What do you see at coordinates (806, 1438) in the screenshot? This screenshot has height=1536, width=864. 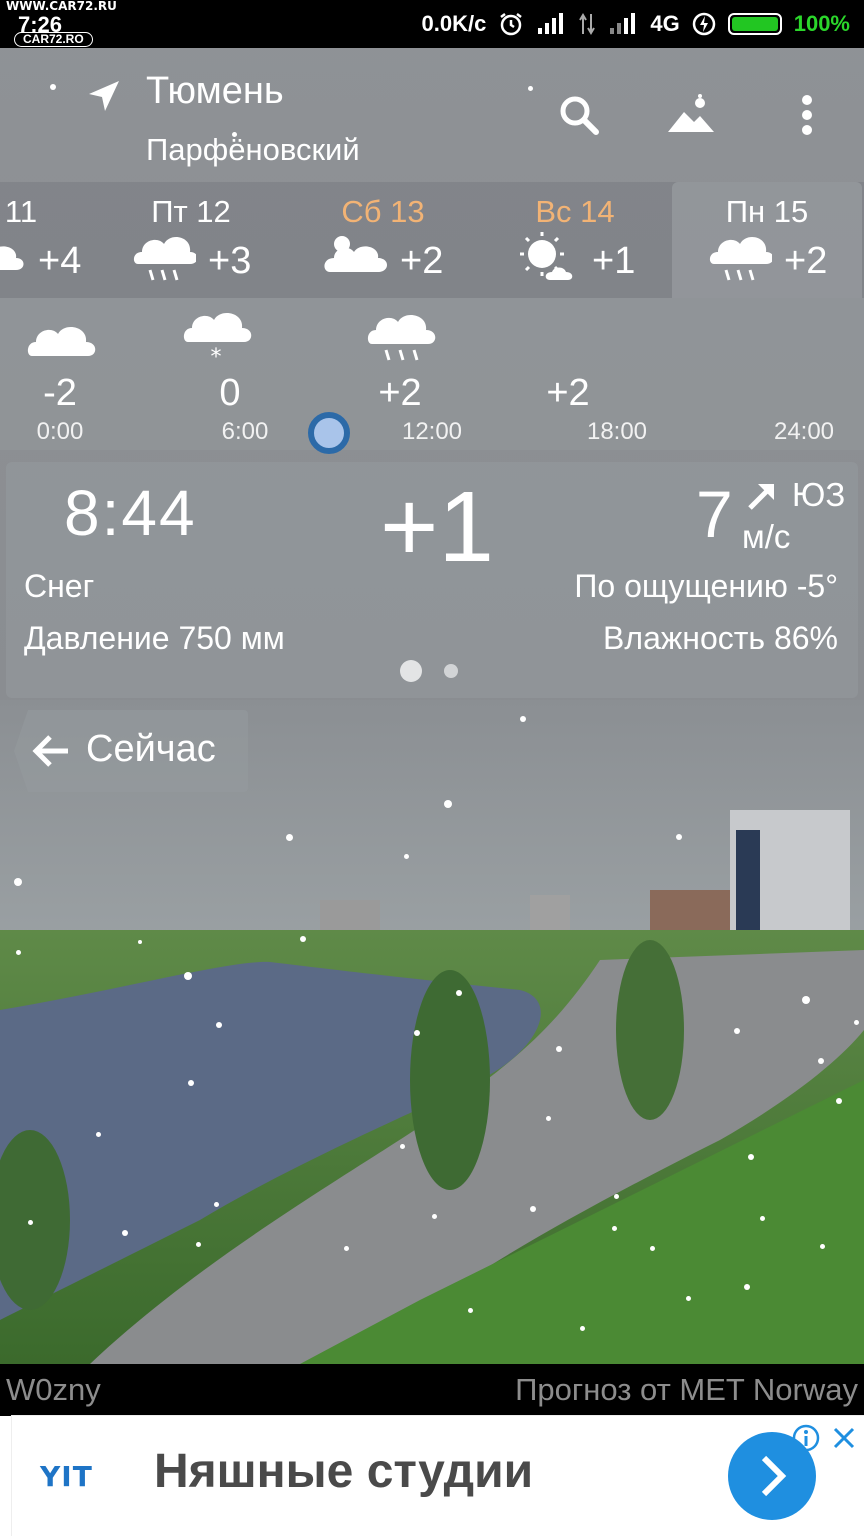 I see `ad-info-icon` at bounding box center [806, 1438].